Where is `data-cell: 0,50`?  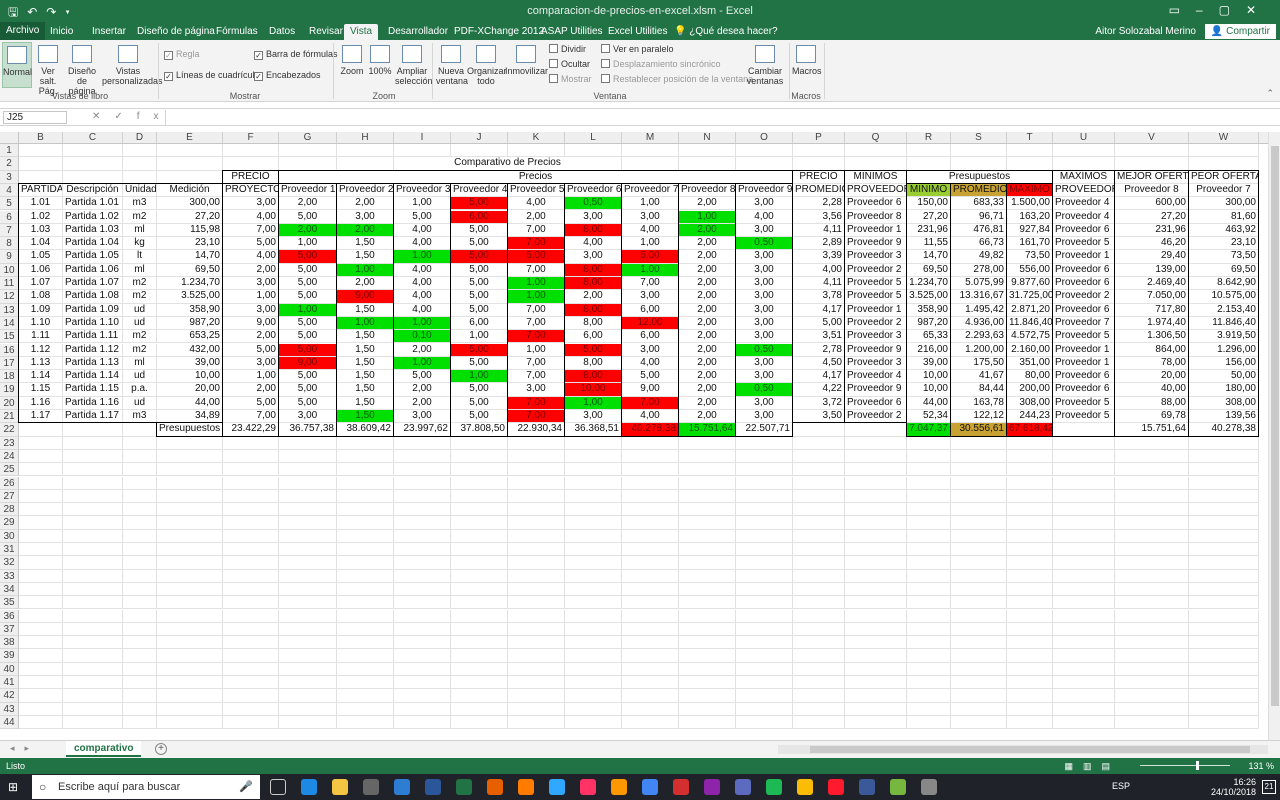
data-cell: 0,50 is located at coordinates (764, 244).